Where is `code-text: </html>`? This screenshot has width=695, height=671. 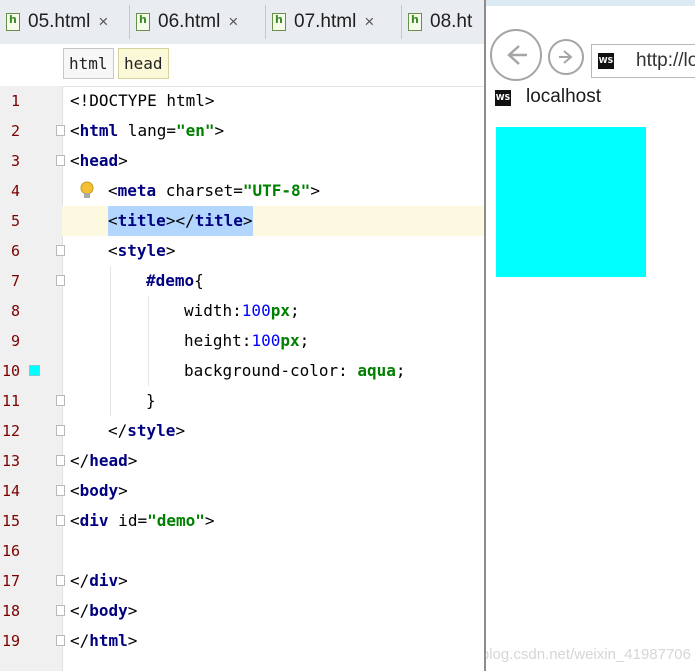
code-text: </html> is located at coordinates (103, 641).